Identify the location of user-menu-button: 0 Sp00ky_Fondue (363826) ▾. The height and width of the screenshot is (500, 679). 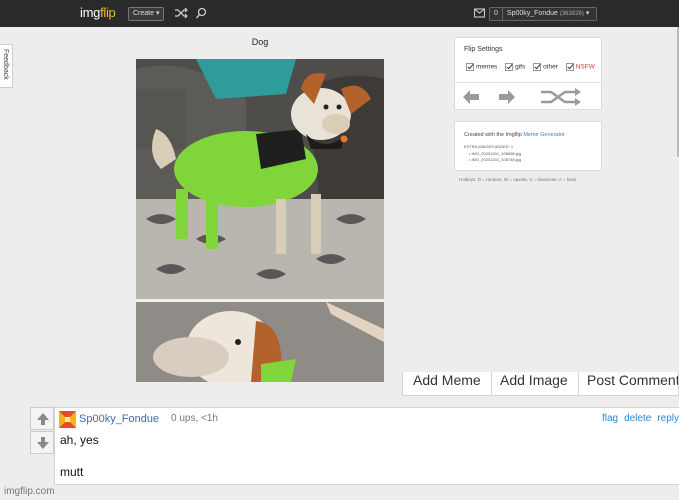
(543, 14).